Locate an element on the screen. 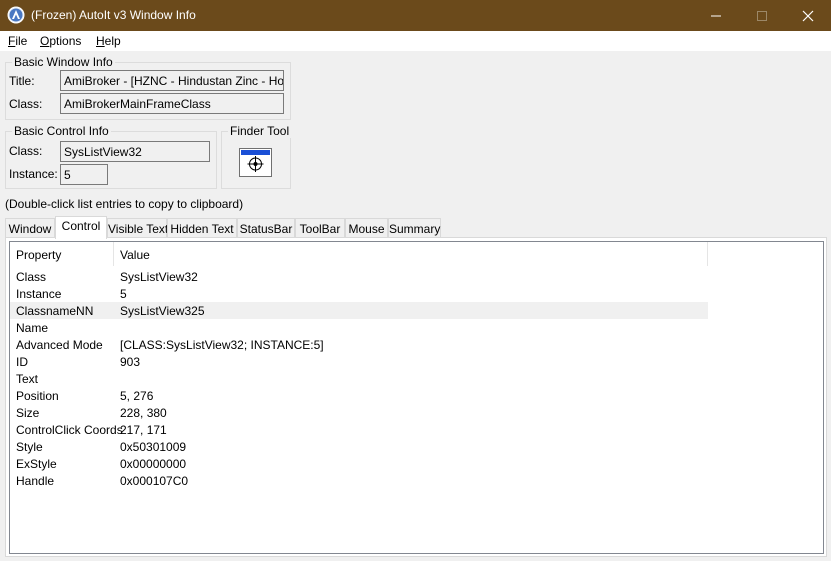 The width and height of the screenshot is (831, 561). menu-file: File is located at coordinates (17, 41).